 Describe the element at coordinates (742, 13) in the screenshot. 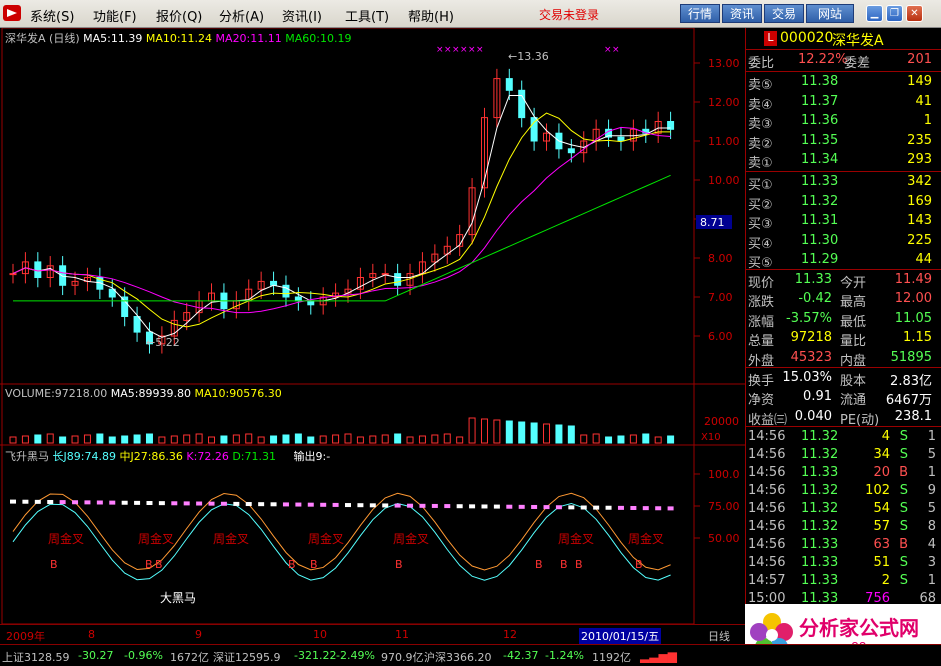

I see `tab-news: 资讯` at that location.